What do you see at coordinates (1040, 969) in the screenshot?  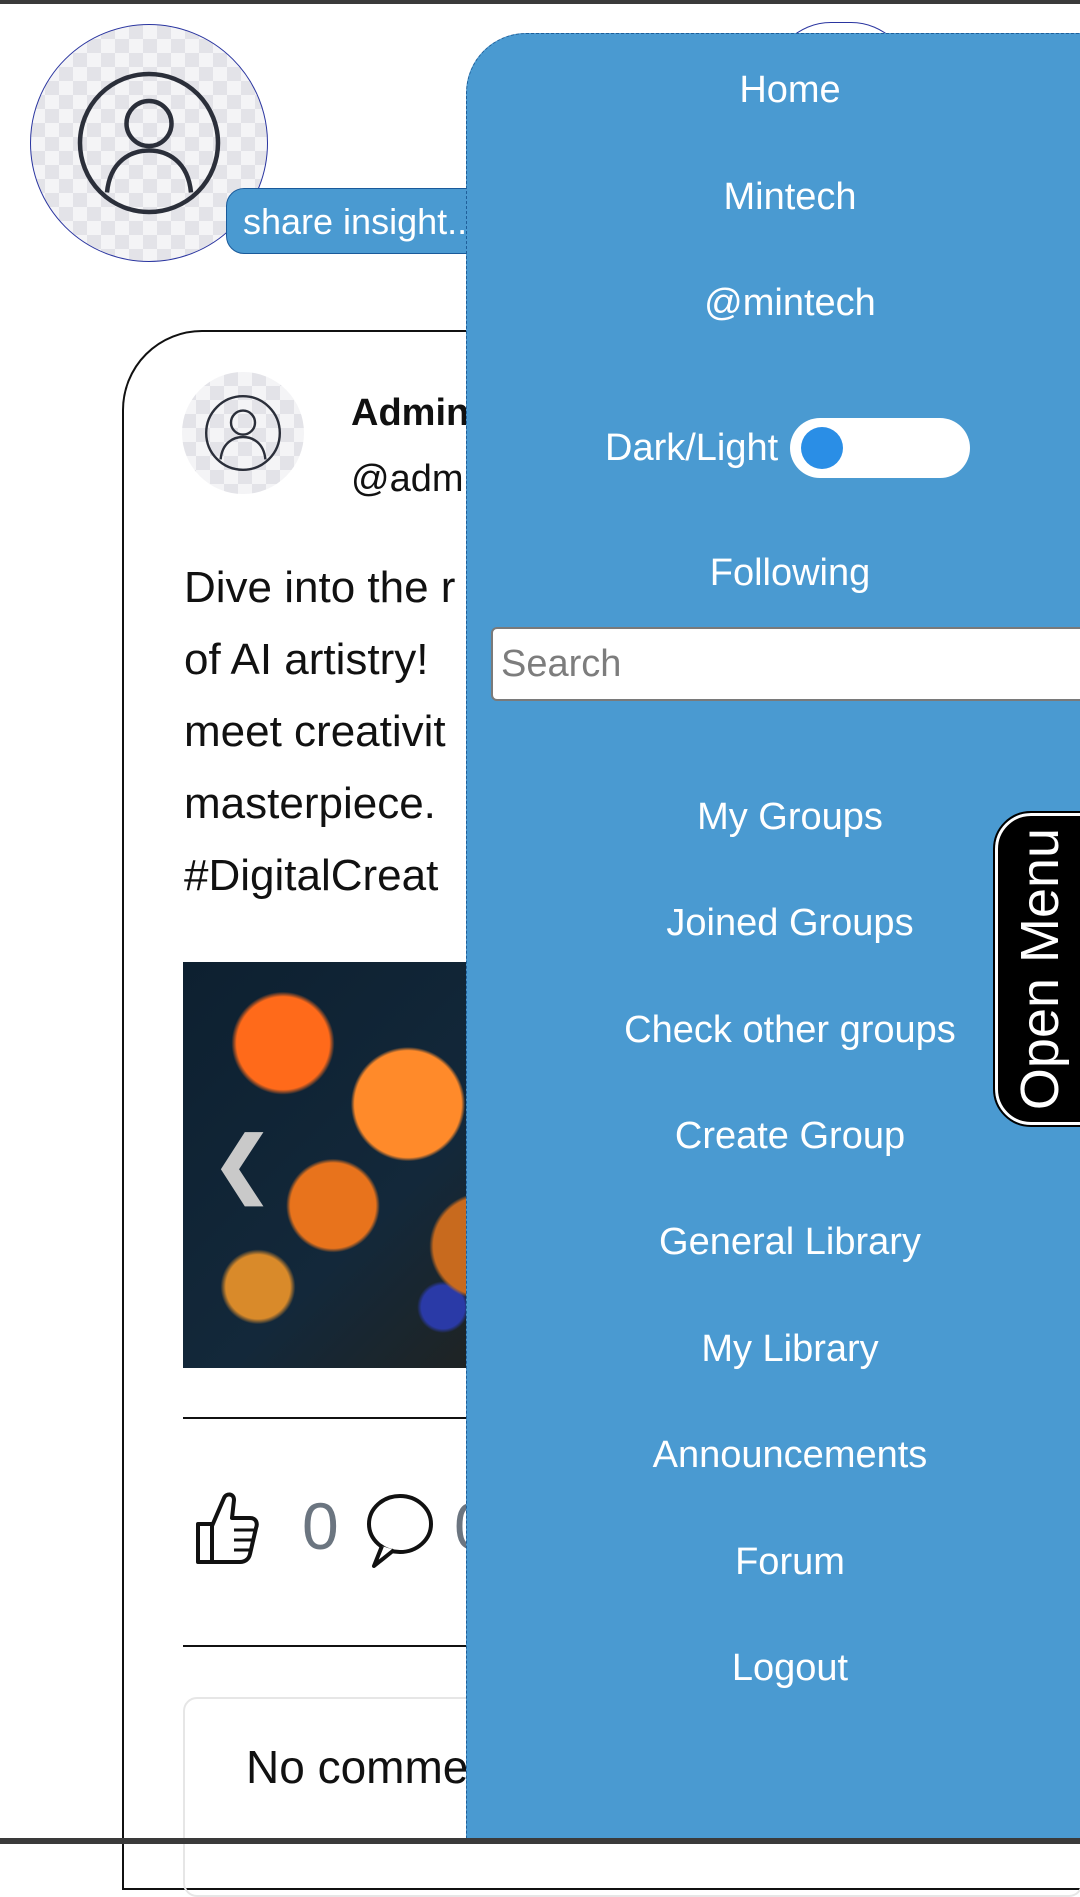 I see `open-menu-label: Open Menu` at bounding box center [1040, 969].